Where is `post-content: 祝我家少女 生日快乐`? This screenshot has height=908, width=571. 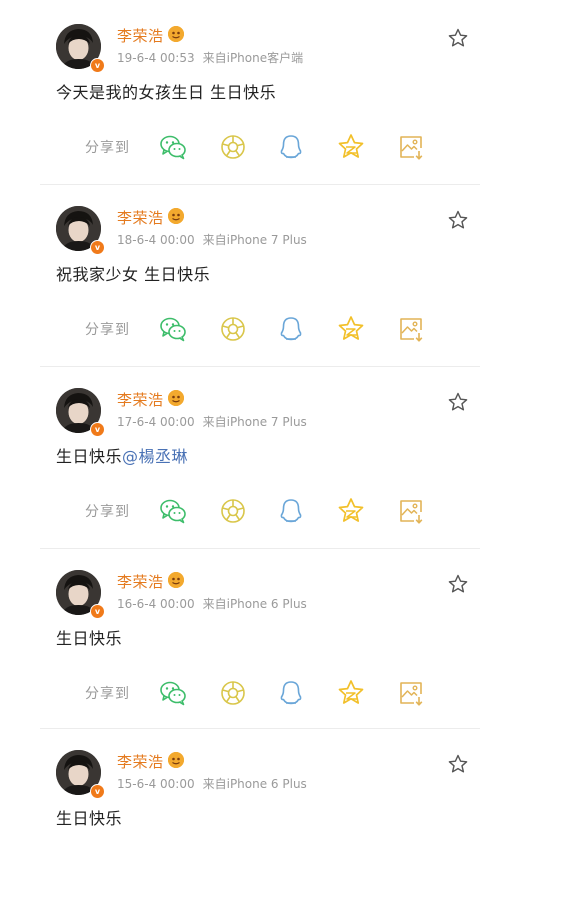
post-content: 祝我家少女 生日快乐 is located at coordinates (133, 273).